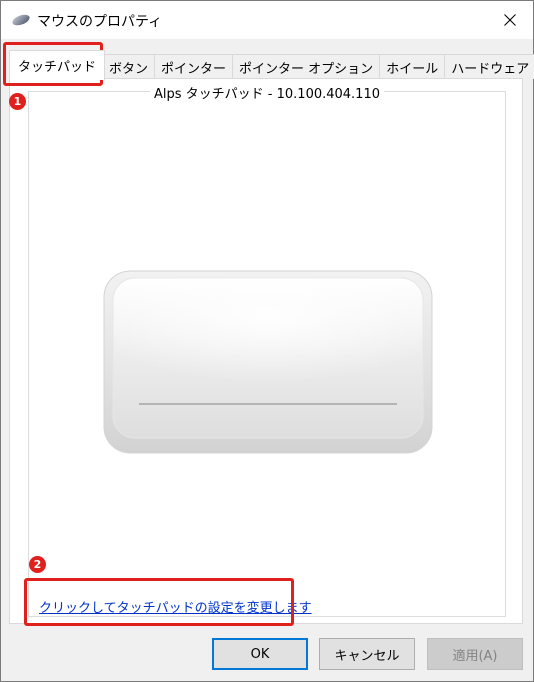 Image resolution: width=534 pixels, height=682 pixels. What do you see at coordinates (489, 66) in the screenshot?
I see `tab-hardware: ハードウェア` at bounding box center [489, 66].